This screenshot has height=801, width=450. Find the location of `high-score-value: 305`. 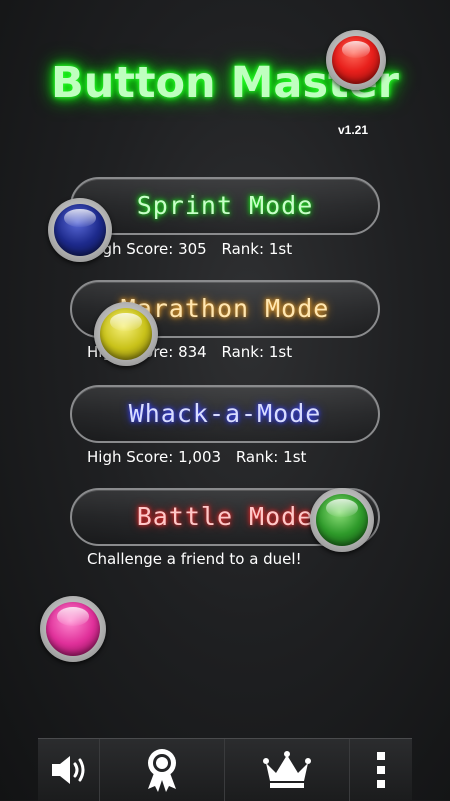

high-score-value: 305 is located at coordinates (192, 249).